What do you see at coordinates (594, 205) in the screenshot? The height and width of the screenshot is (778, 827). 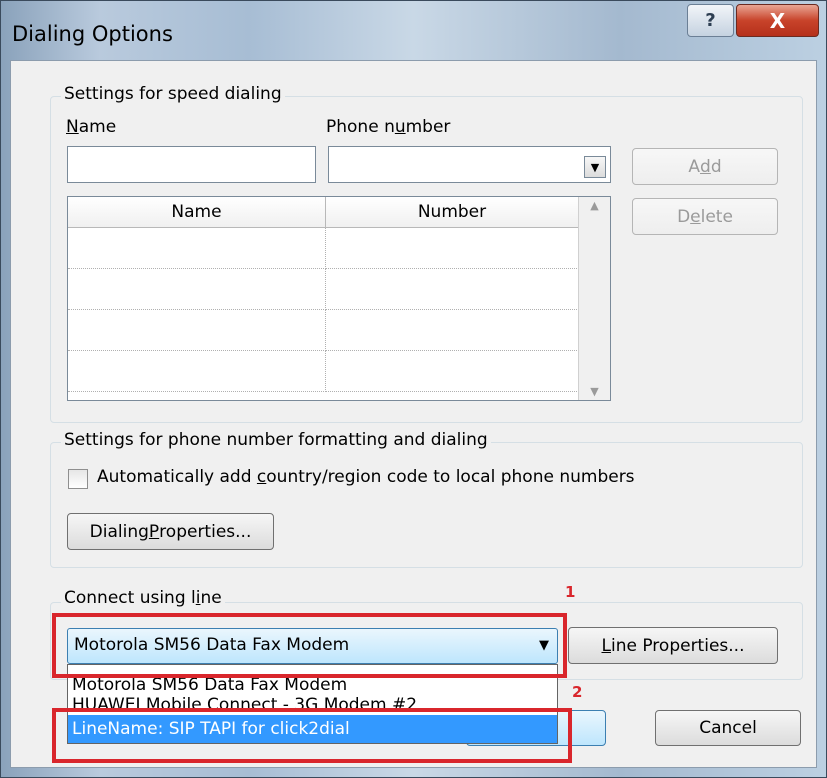 I see `scroll-up-arrow-icon: ▲` at bounding box center [594, 205].